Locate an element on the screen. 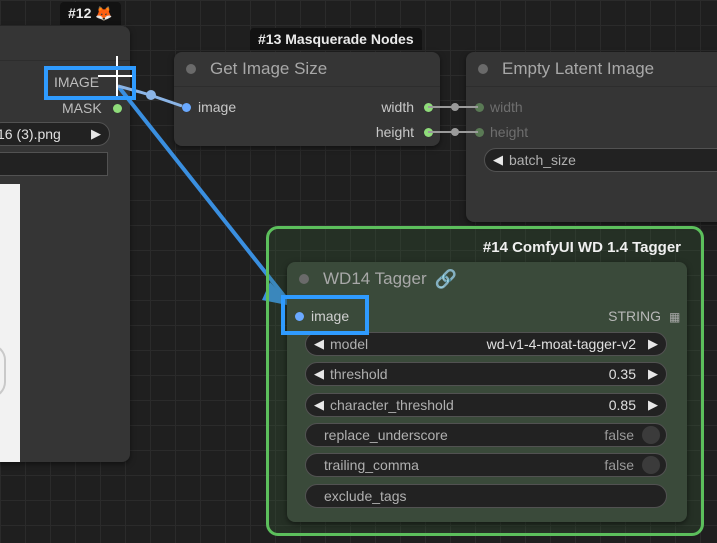 The width and height of the screenshot is (717, 543). link-icon: 🔗 is located at coordinates (446, 278).